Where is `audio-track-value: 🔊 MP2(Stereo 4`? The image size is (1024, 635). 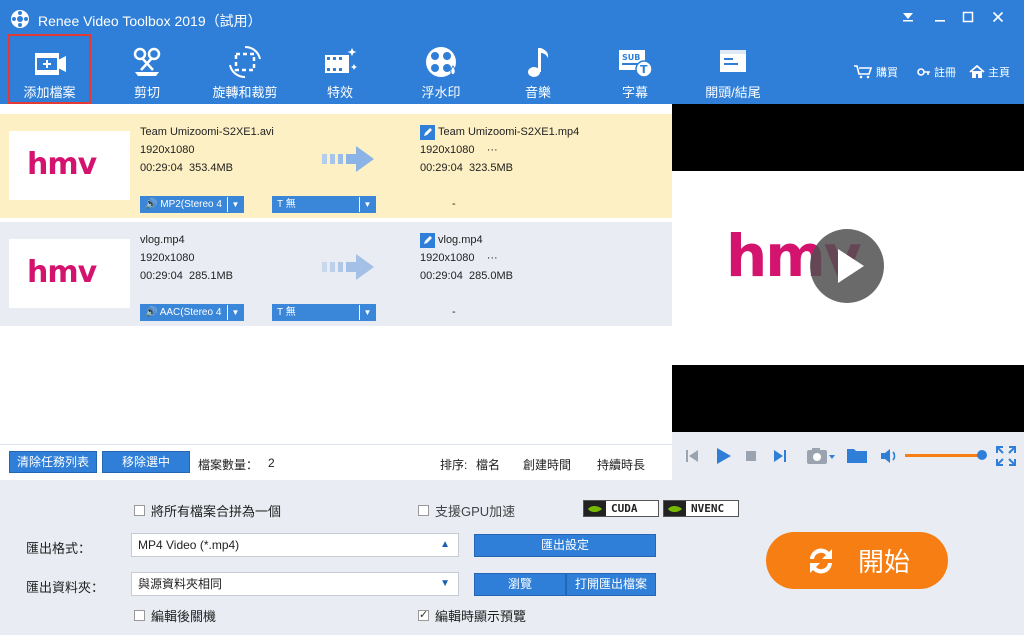 audio-track-value: 🔊 MP2(Stereo 4 is located at coordinates (184, 204).